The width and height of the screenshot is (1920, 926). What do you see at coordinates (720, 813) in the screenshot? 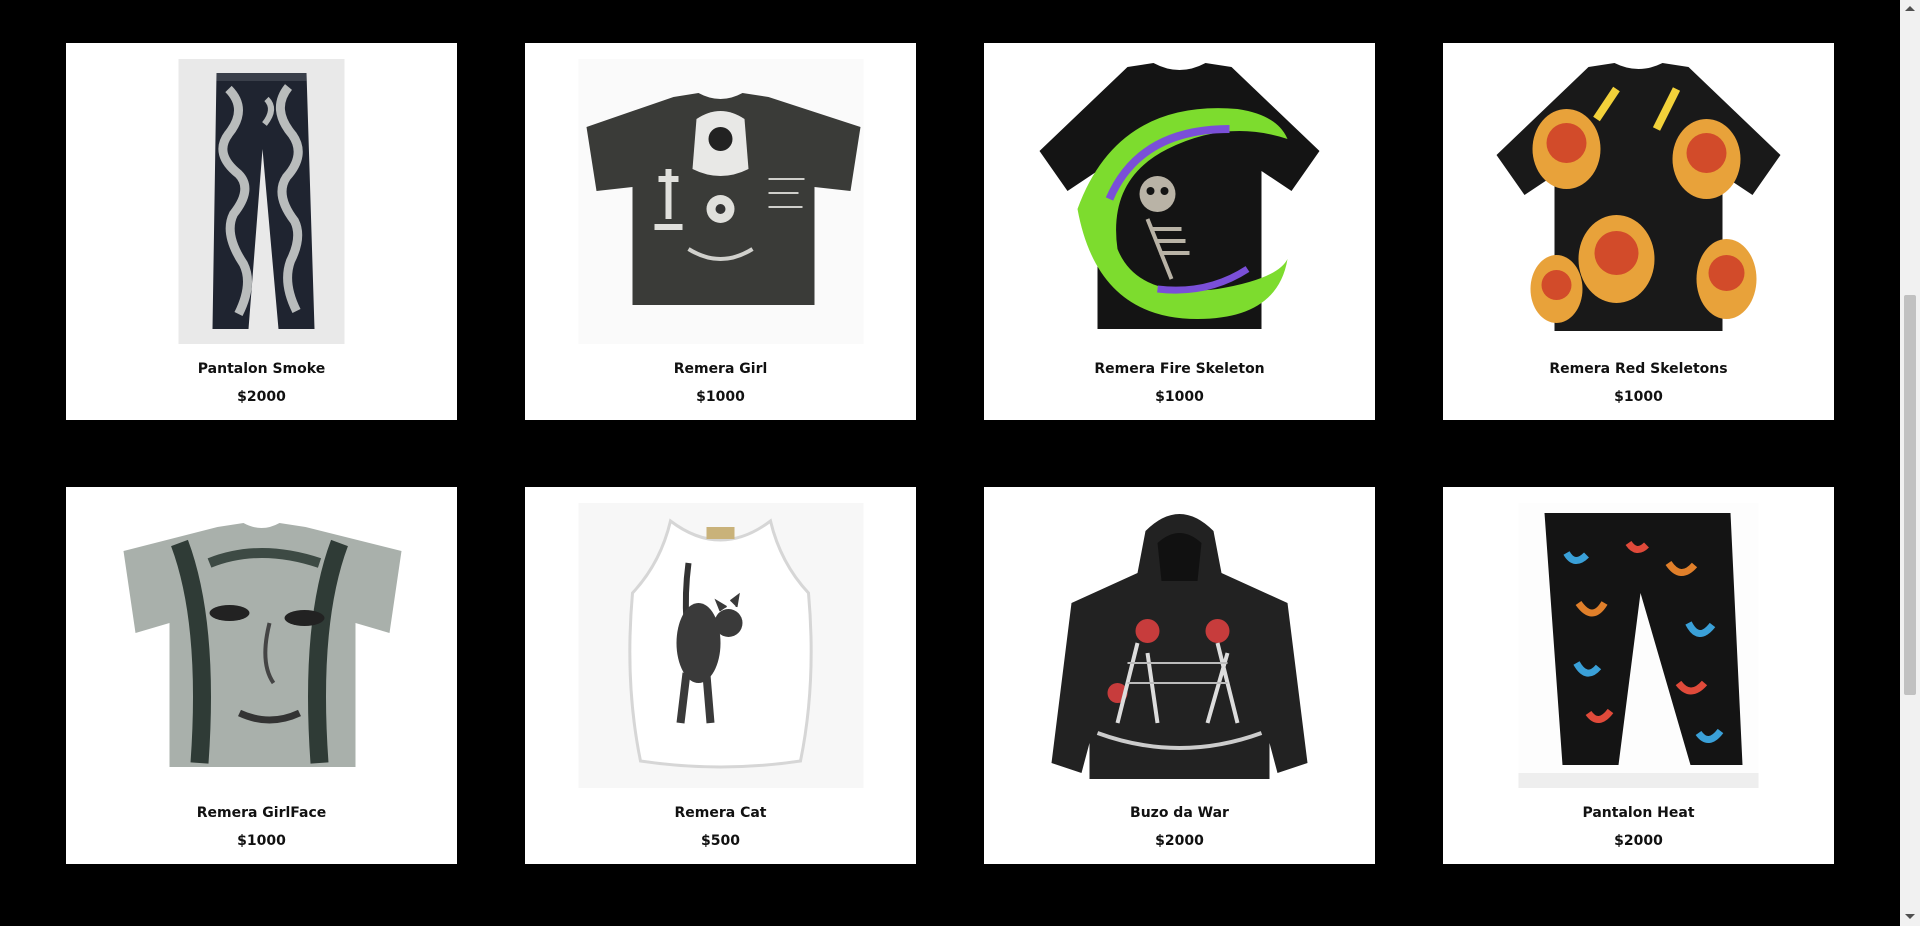
I see `product-name: Remera Cat` at bounding box center [720, 813].